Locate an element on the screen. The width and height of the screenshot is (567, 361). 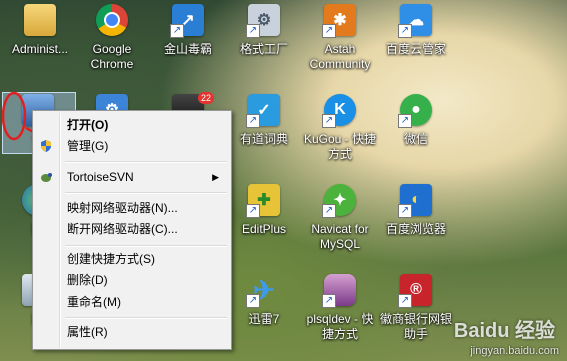
icon-label: 徽商银行网银助手 is located at coordinates (415, 326).